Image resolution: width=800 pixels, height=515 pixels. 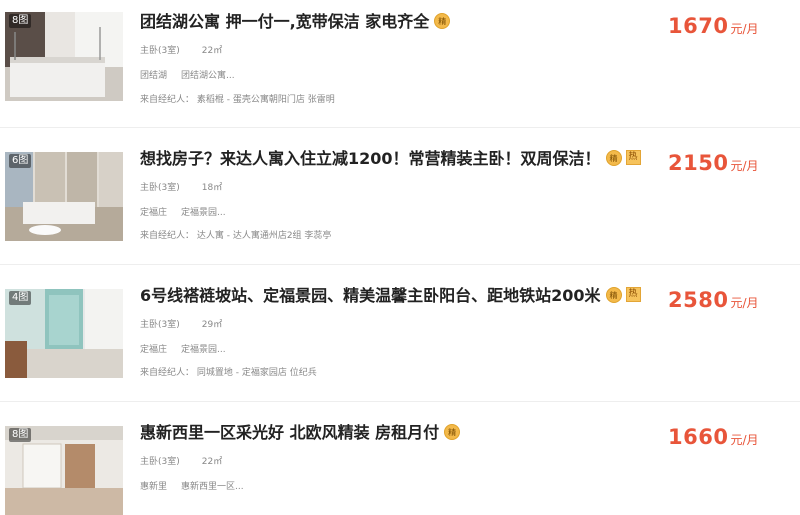 I want to click on listing-photo: 4图, so click(x=64, y=333).